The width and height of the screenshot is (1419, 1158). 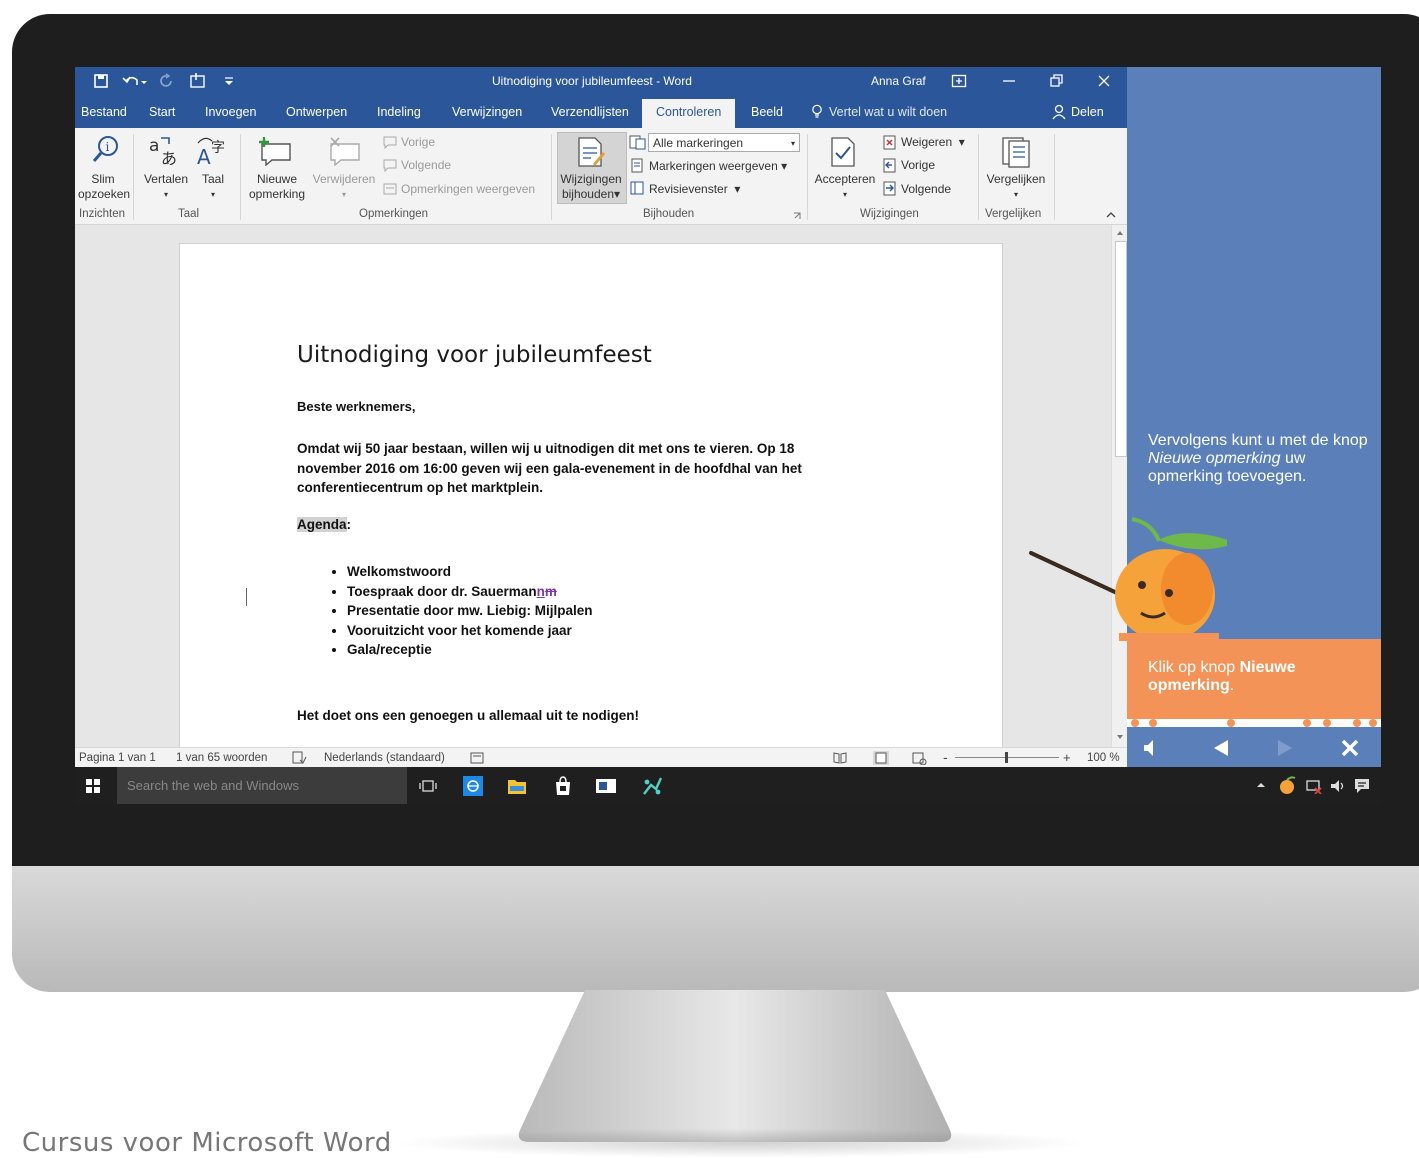 I want to click on page-count: Pagina 1 van 1, so click(x=117, y=758).